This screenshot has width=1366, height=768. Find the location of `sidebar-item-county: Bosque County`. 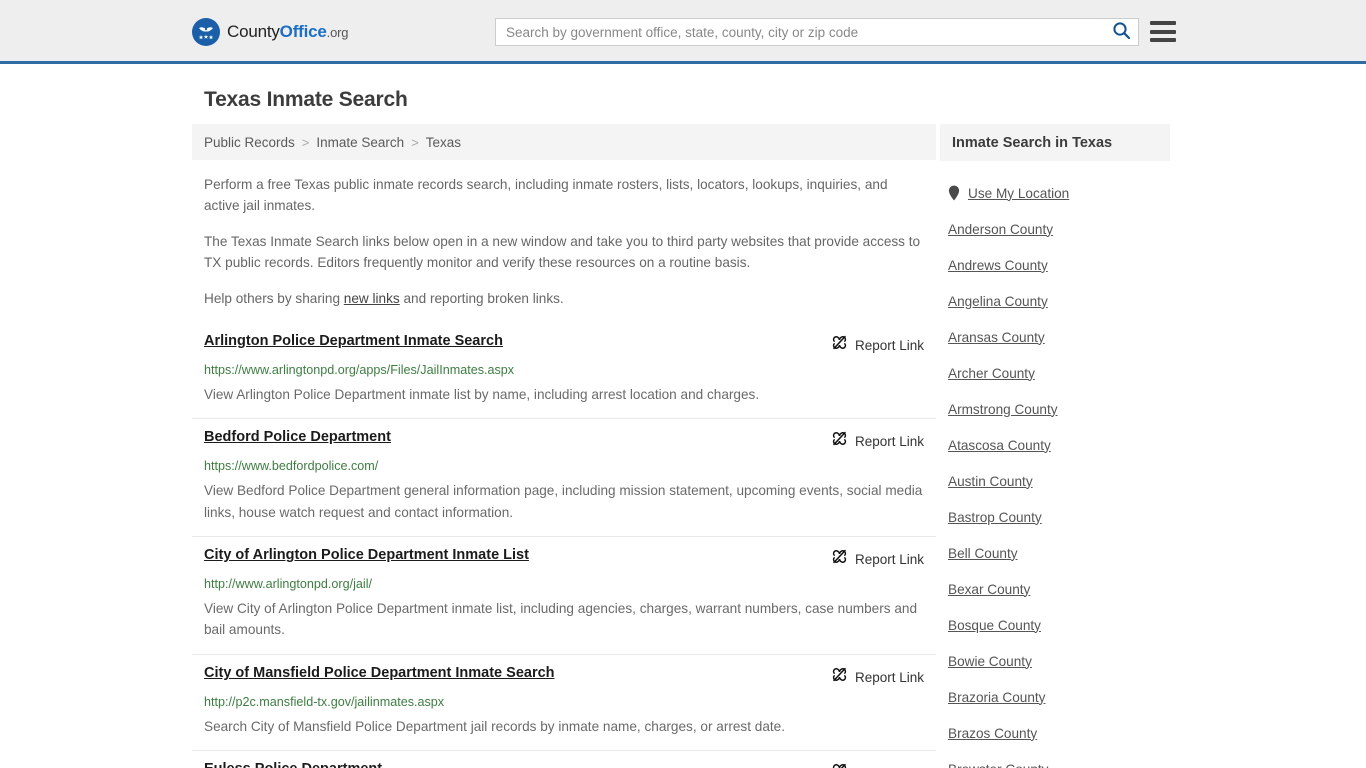

sidebar-item-county: Bosque County is located at coordinates (1055, 625).